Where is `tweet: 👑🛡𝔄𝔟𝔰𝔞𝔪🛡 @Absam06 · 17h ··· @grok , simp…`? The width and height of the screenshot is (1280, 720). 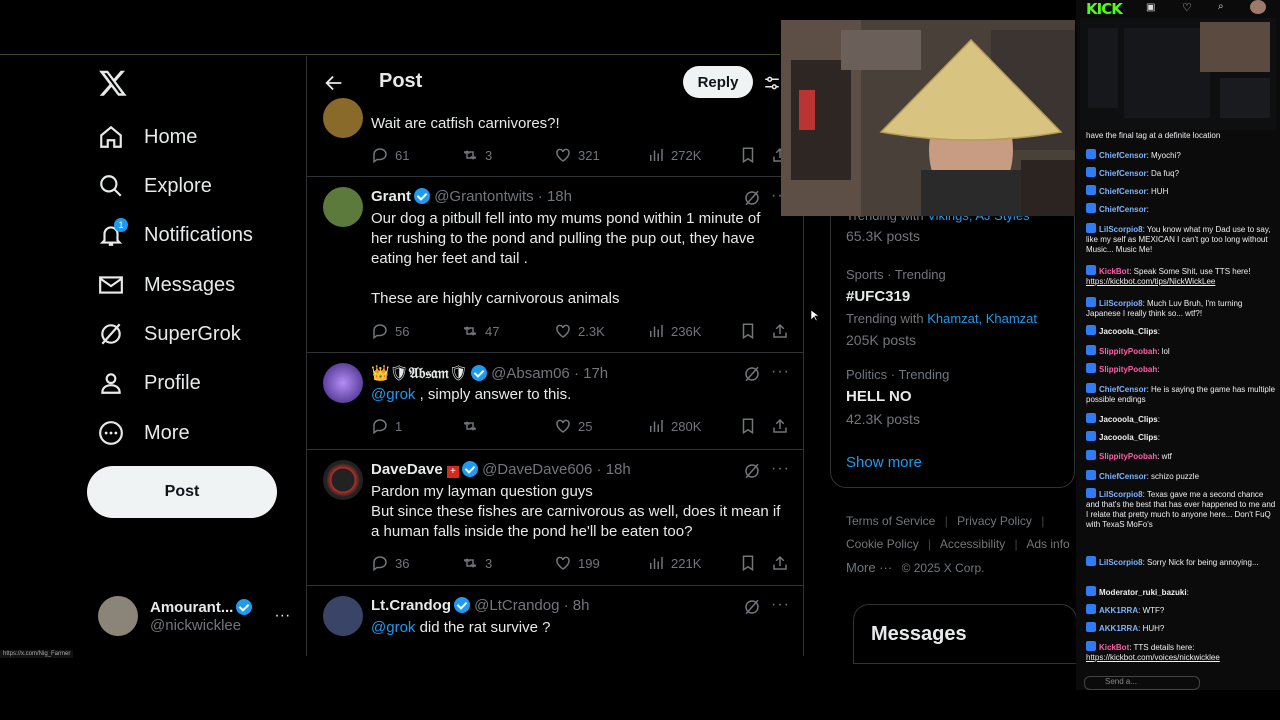
tweet: 👑🛡𝔄𝔟𝔰𝔞𝔪🛡 @Absam06 · 17h ··· @grok , simp… is located at coordinates (555, 401).